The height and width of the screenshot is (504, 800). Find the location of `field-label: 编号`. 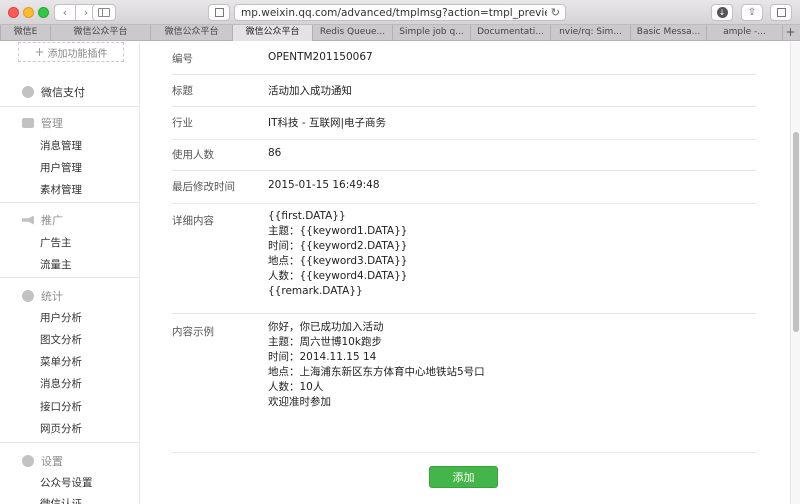

field-label: 编号 is located at coordinates (182, 59).